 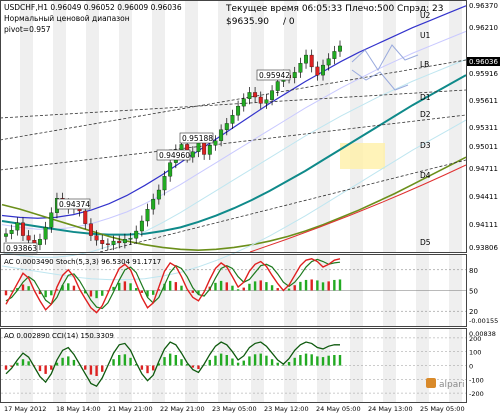 I want to click on price-tick-label: 0.95311, so click(x=483, y=128).